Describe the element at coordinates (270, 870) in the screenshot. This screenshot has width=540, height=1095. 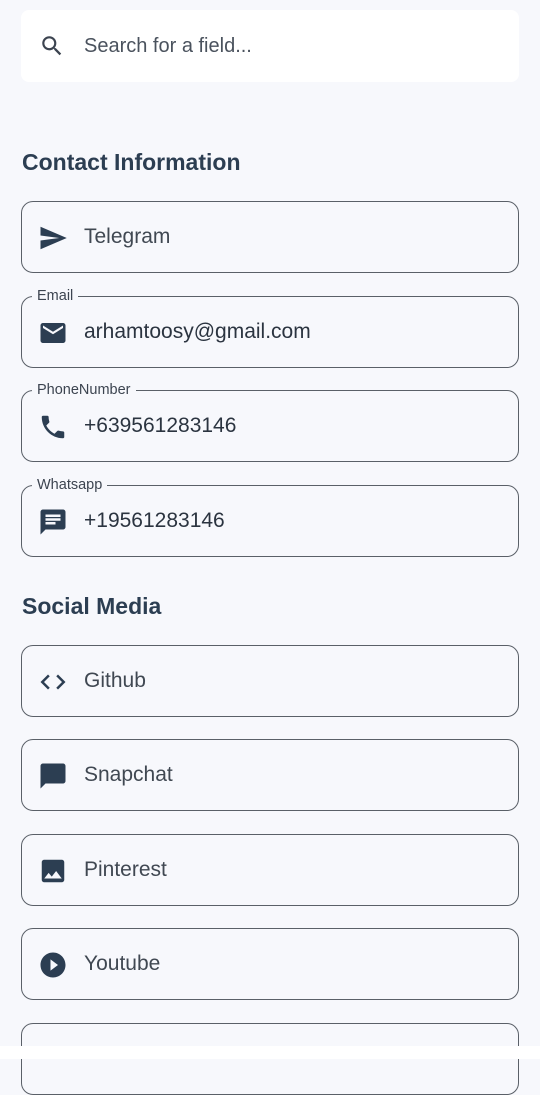
I see `field-pinterest: Pinterest` at that location.